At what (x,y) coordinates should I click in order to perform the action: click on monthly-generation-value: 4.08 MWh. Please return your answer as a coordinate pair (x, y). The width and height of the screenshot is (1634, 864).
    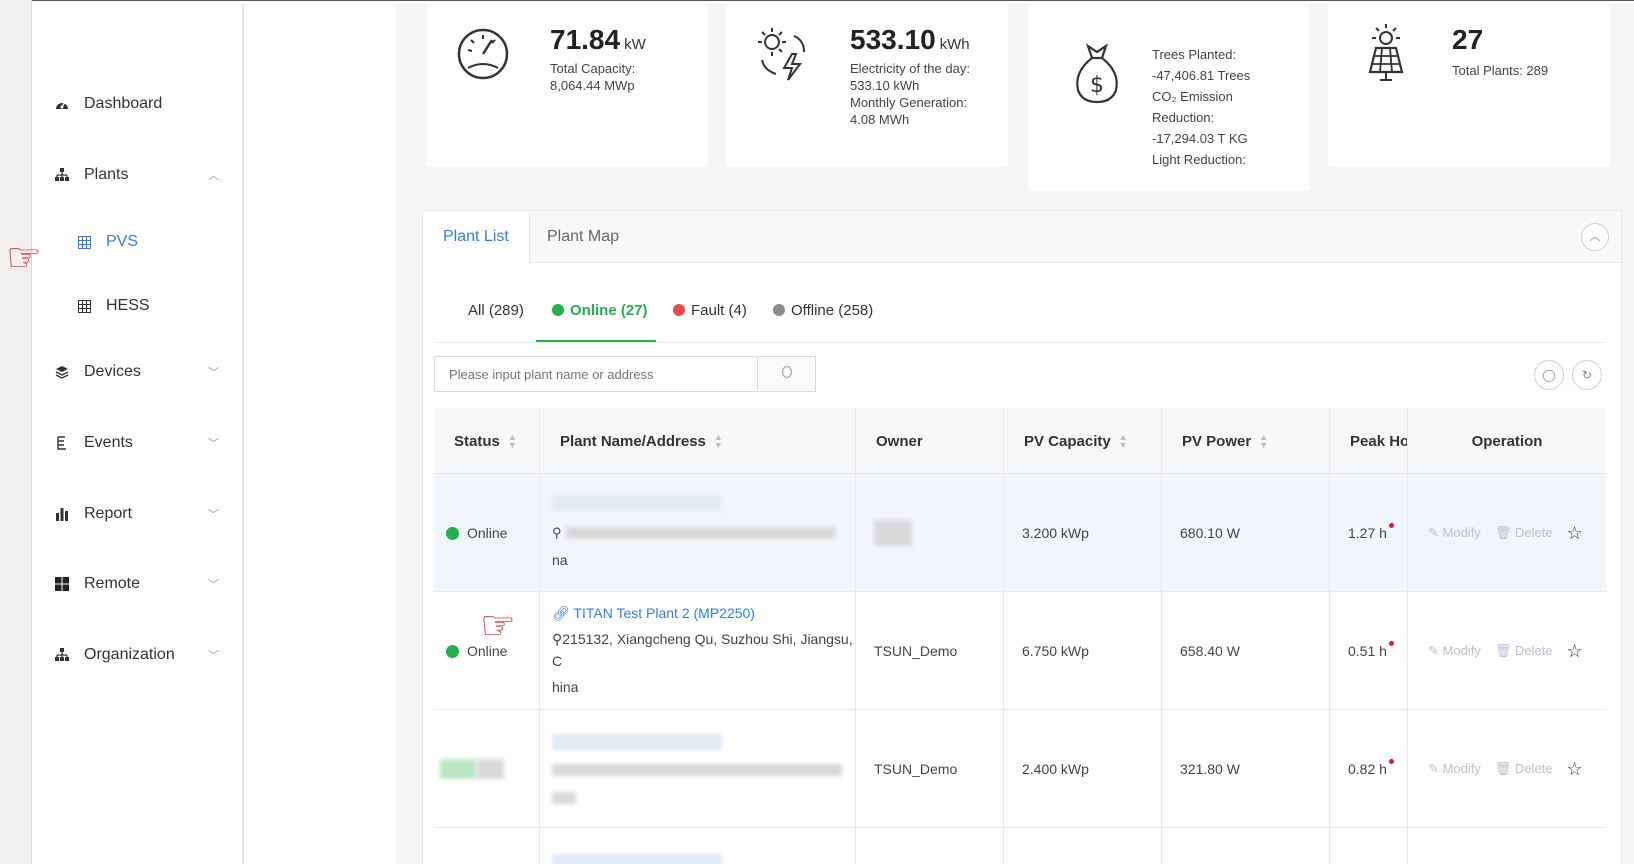
    Looking at the image, I should click on (880, 119).